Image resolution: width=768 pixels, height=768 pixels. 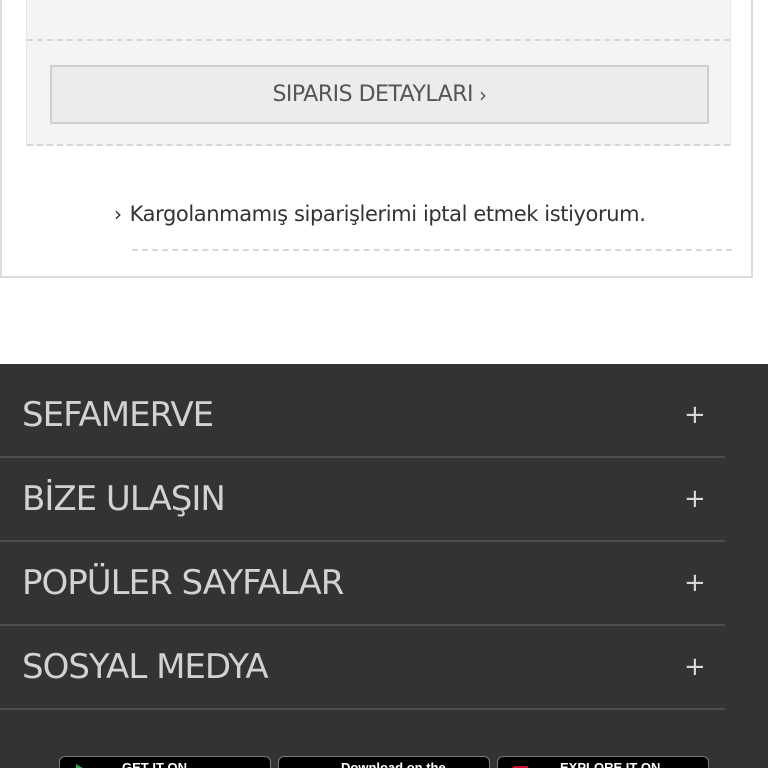 I want to click on order-details-button: SIPARIS DETAYLARI ›, so click(x=379, y=94).